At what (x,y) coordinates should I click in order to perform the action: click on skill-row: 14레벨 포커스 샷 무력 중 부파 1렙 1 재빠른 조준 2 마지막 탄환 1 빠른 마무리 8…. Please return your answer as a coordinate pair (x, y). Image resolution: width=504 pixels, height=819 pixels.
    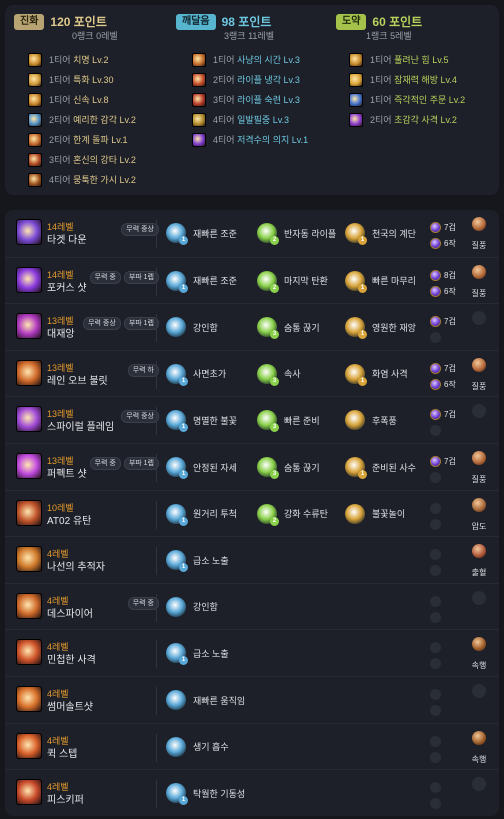
    Looking at the image, I should click on (252, 279).